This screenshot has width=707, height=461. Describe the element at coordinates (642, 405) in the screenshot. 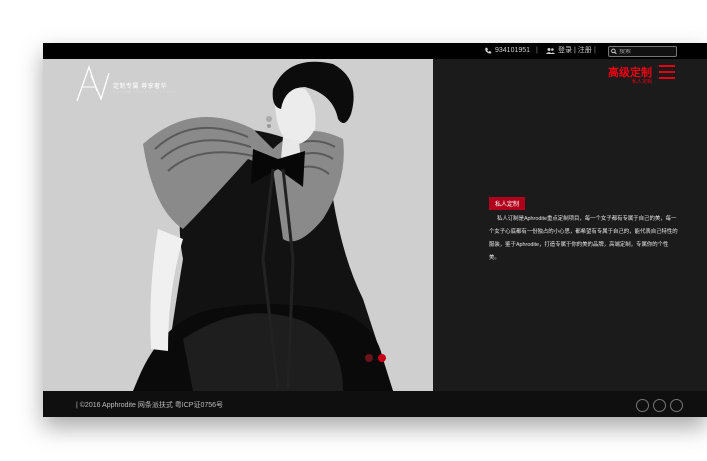

I see `share-icon` at that location.